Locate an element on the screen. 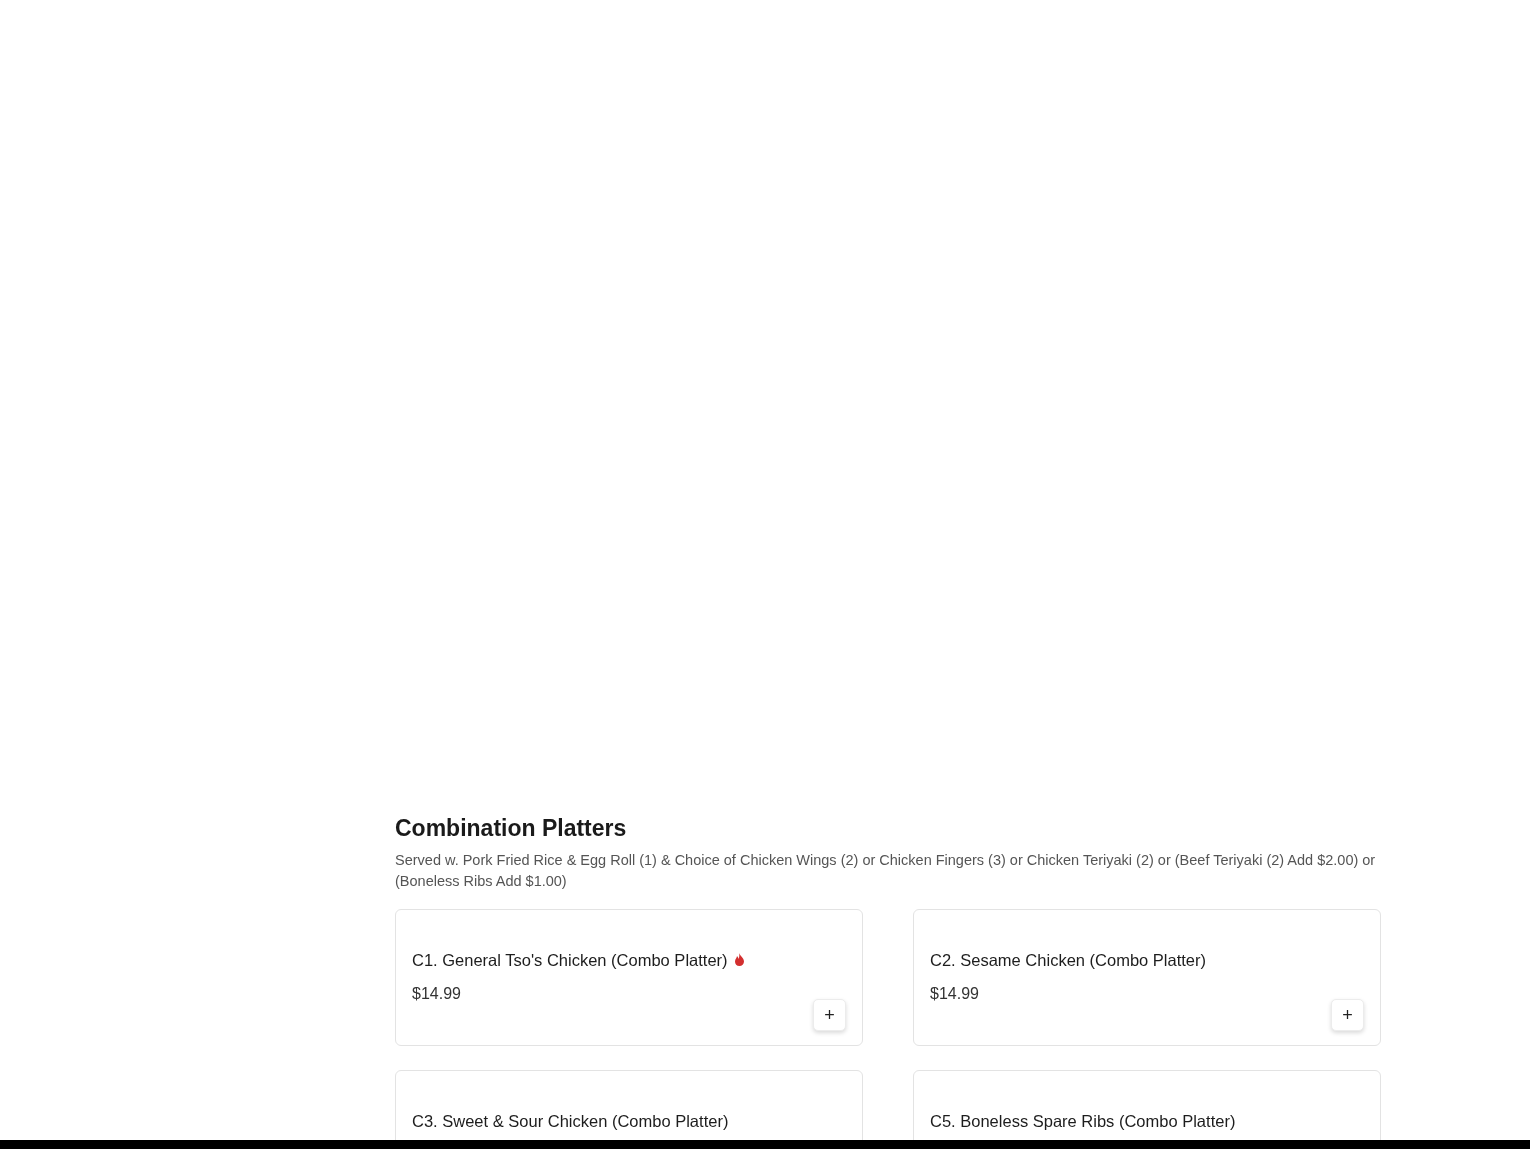  section-description: Served w. Pork Fried Rice & Egg Roll (1) & Choice of Chicken Wings (2) or Chicken Fingers (3) or Chicken Teriyaki (2) or (Beef Teriyaki (2) Add $2.00) or (Boneless Ribs Add $1.00) is located at coordinates (886, 870).